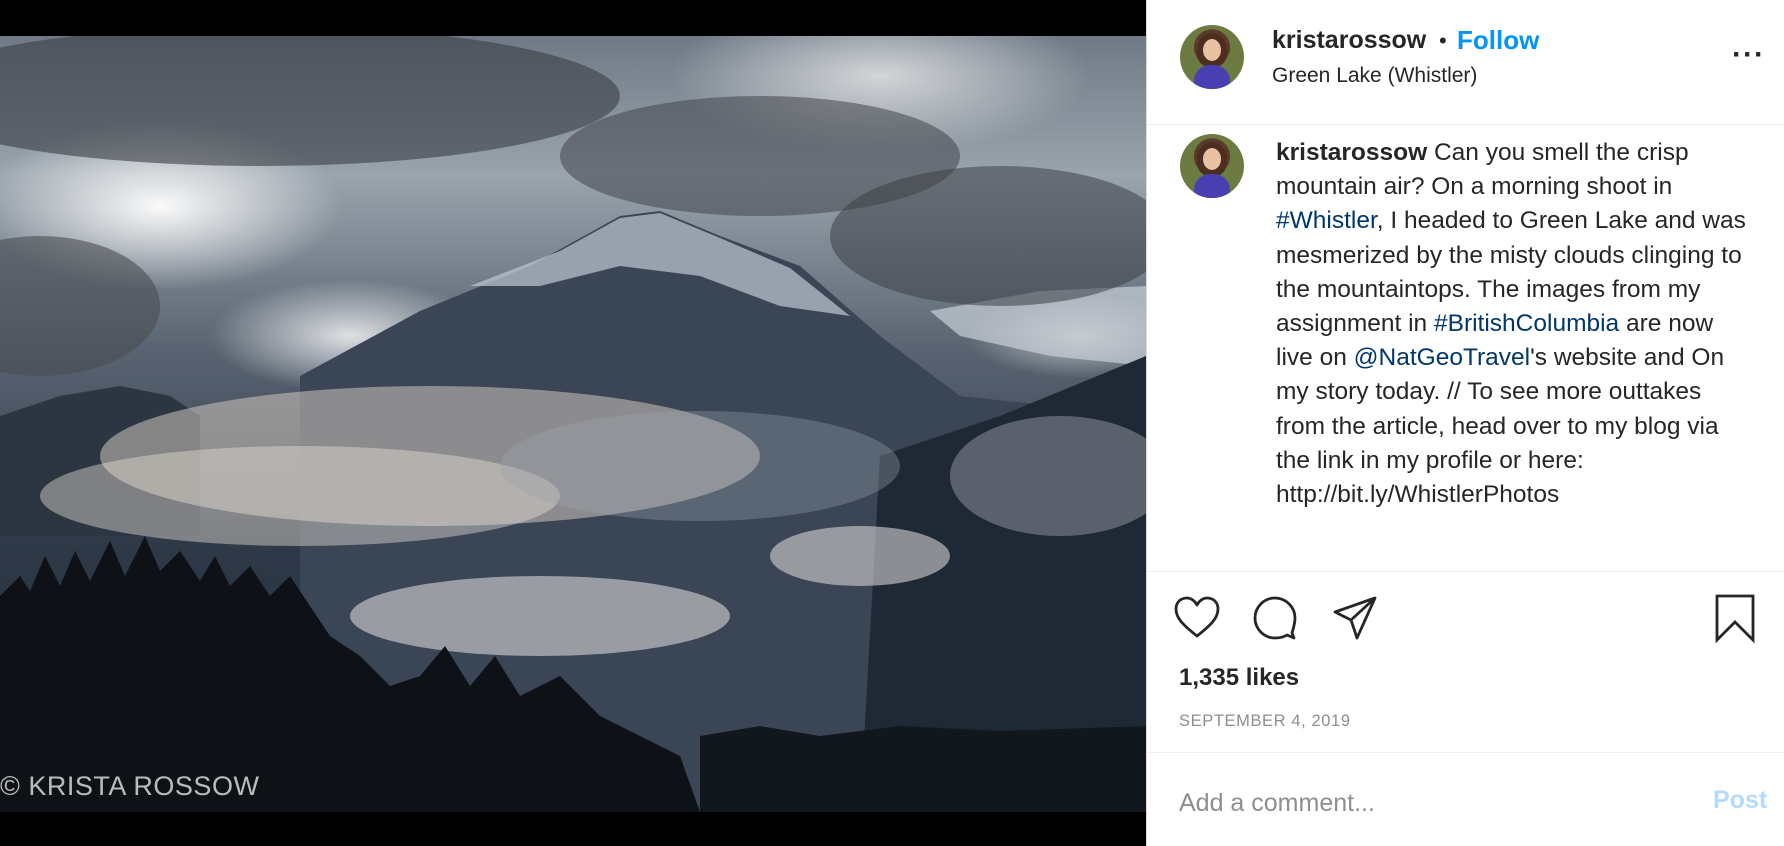  Describe the element at coordinates (1275, 618) in the screenshot. I see `comment-icon` at that location.